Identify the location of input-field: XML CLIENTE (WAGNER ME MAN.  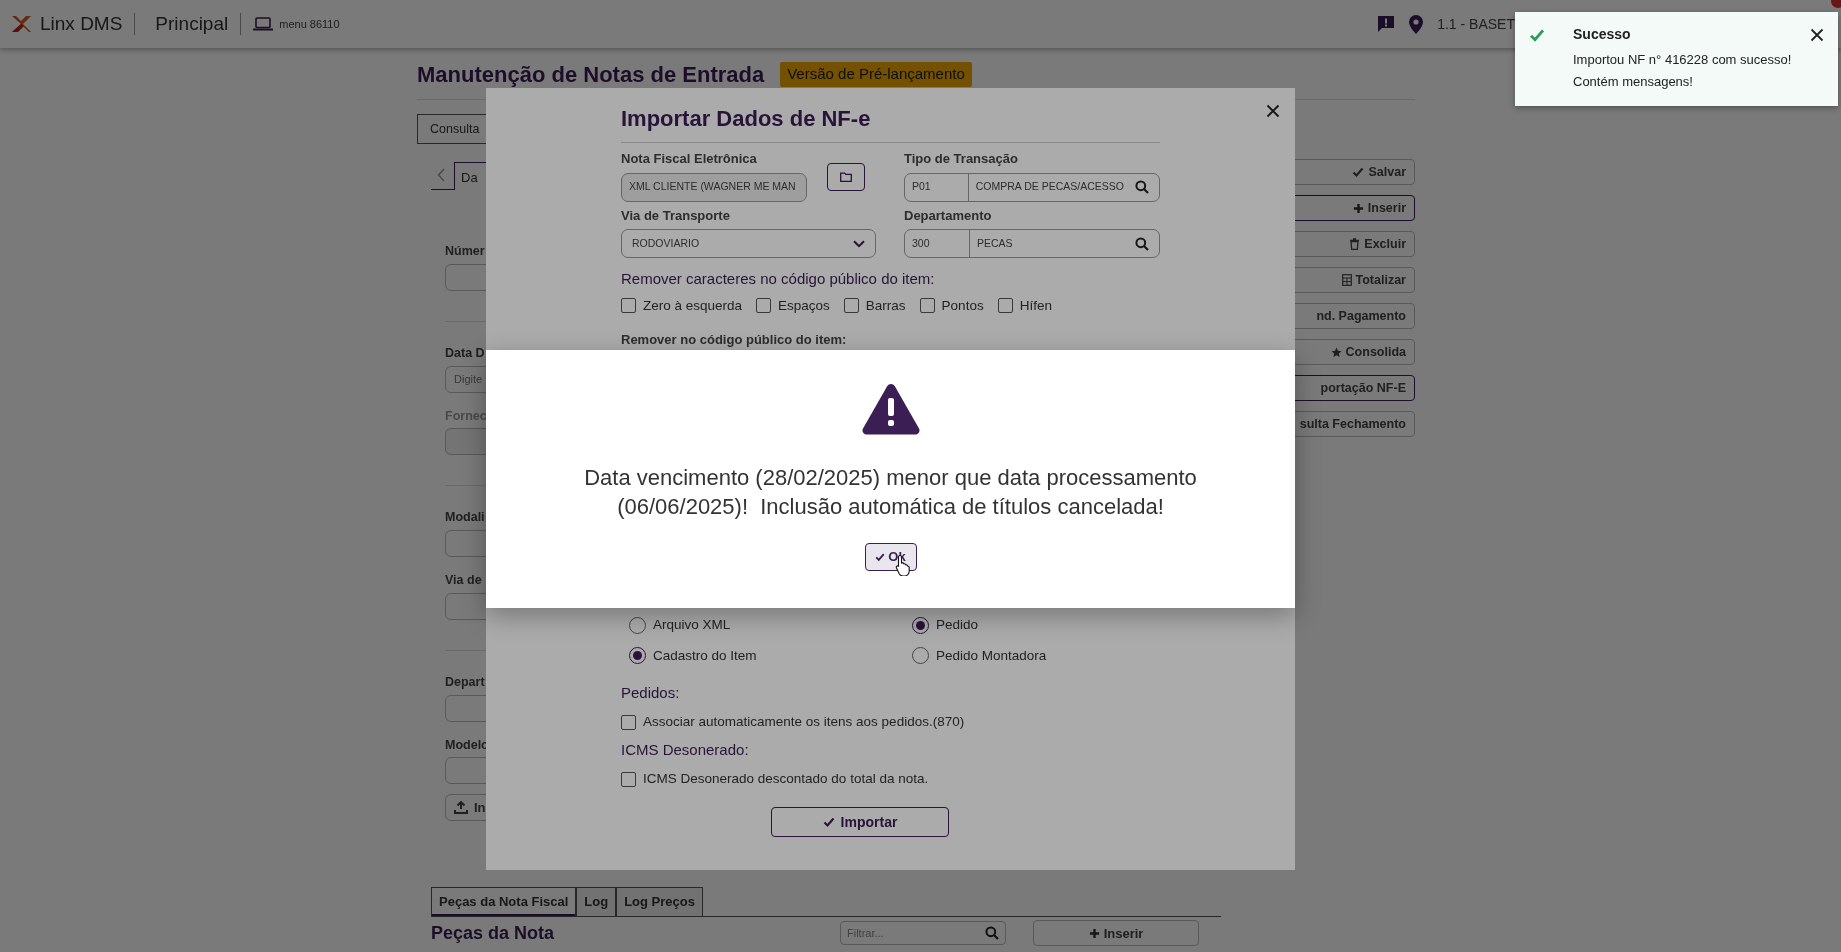
(714, 187).